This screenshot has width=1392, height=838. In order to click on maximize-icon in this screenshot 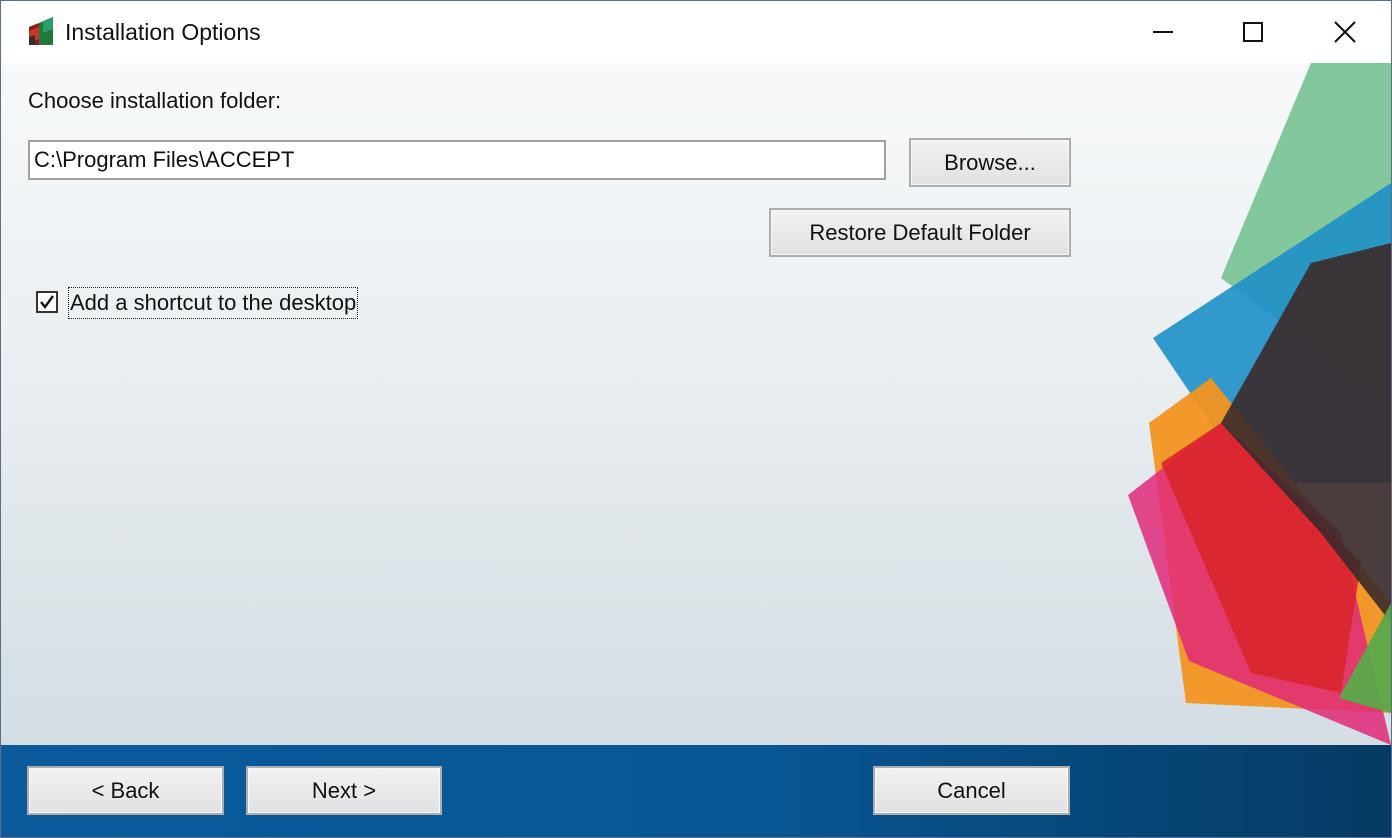, I will do `click(1253, 32)`.